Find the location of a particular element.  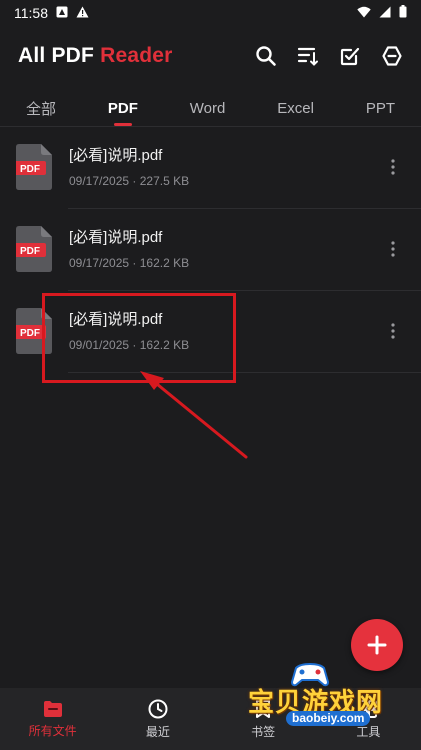

tab-word: Word is located at coordinates (208, 108).